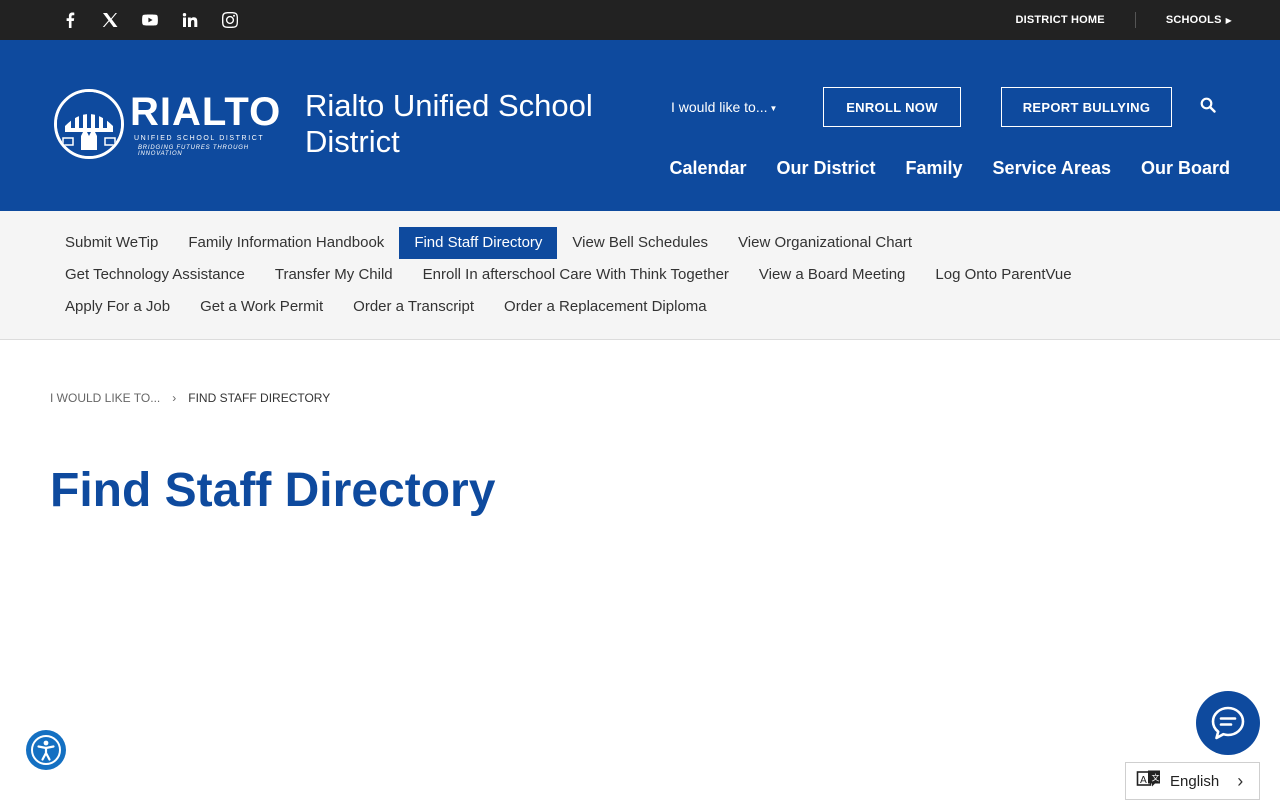  What do you see at coordinates (478, 243) in the screenshot?
I see `quick-link-find-staff-directory: Find Staff Directory` at bounding box center [478, 243].